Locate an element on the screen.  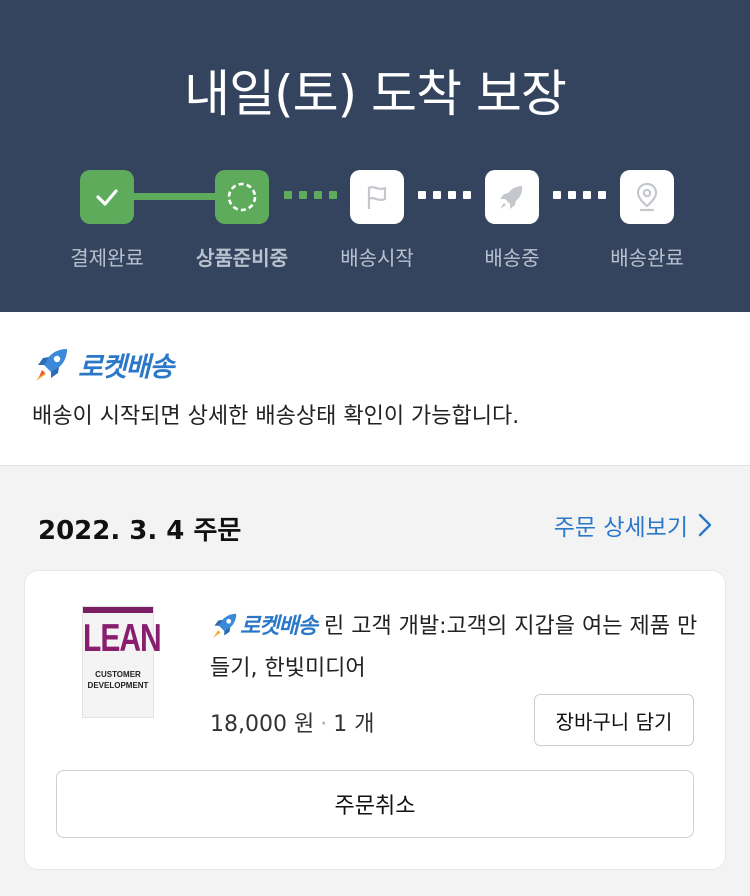
order-date: 2022. 3. 4 주문 is located at coordinates (140, 531).